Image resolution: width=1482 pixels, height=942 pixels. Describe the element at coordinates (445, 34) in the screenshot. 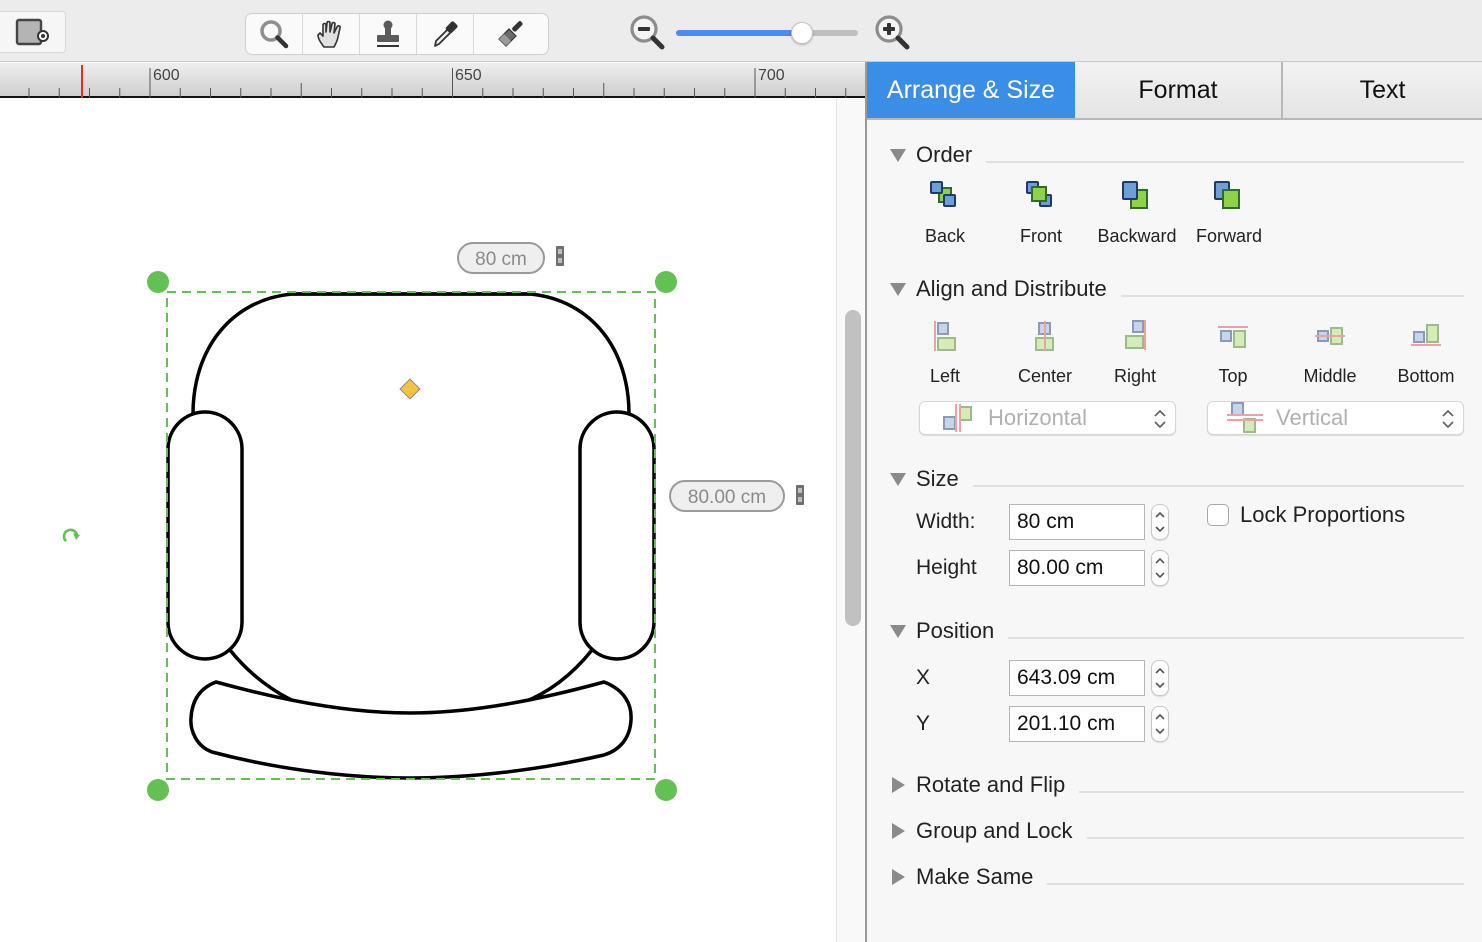

I see `eyedropper-tool-button` at that location.